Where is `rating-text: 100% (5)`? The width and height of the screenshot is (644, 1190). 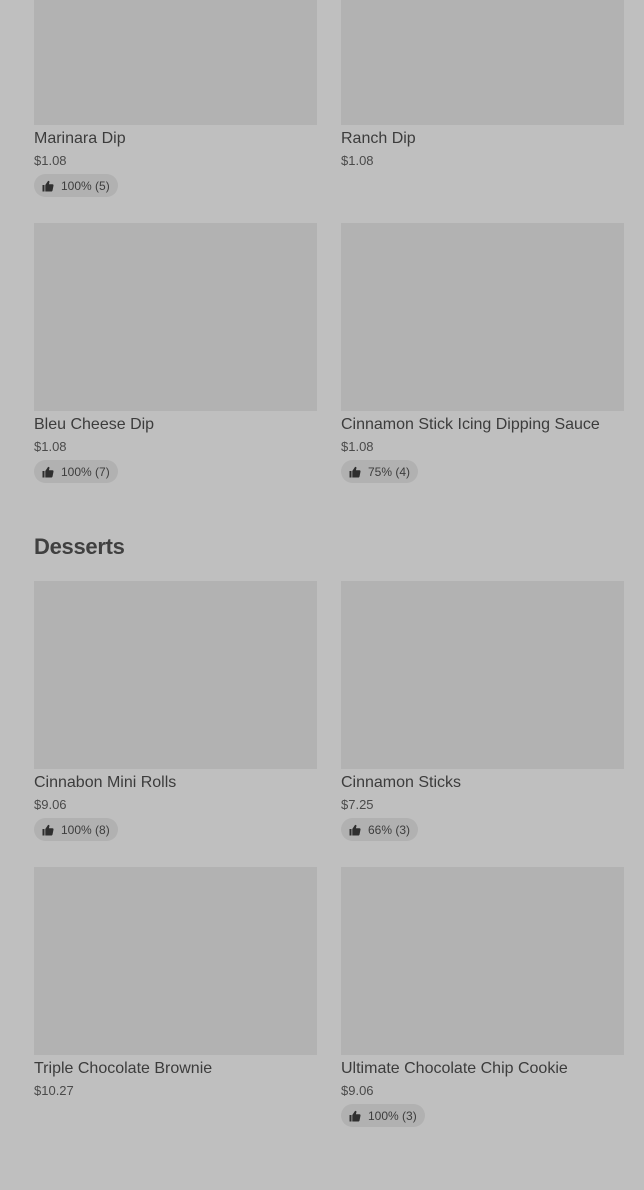
rating-text: 100% (5) is located at coordinates (85, 185).